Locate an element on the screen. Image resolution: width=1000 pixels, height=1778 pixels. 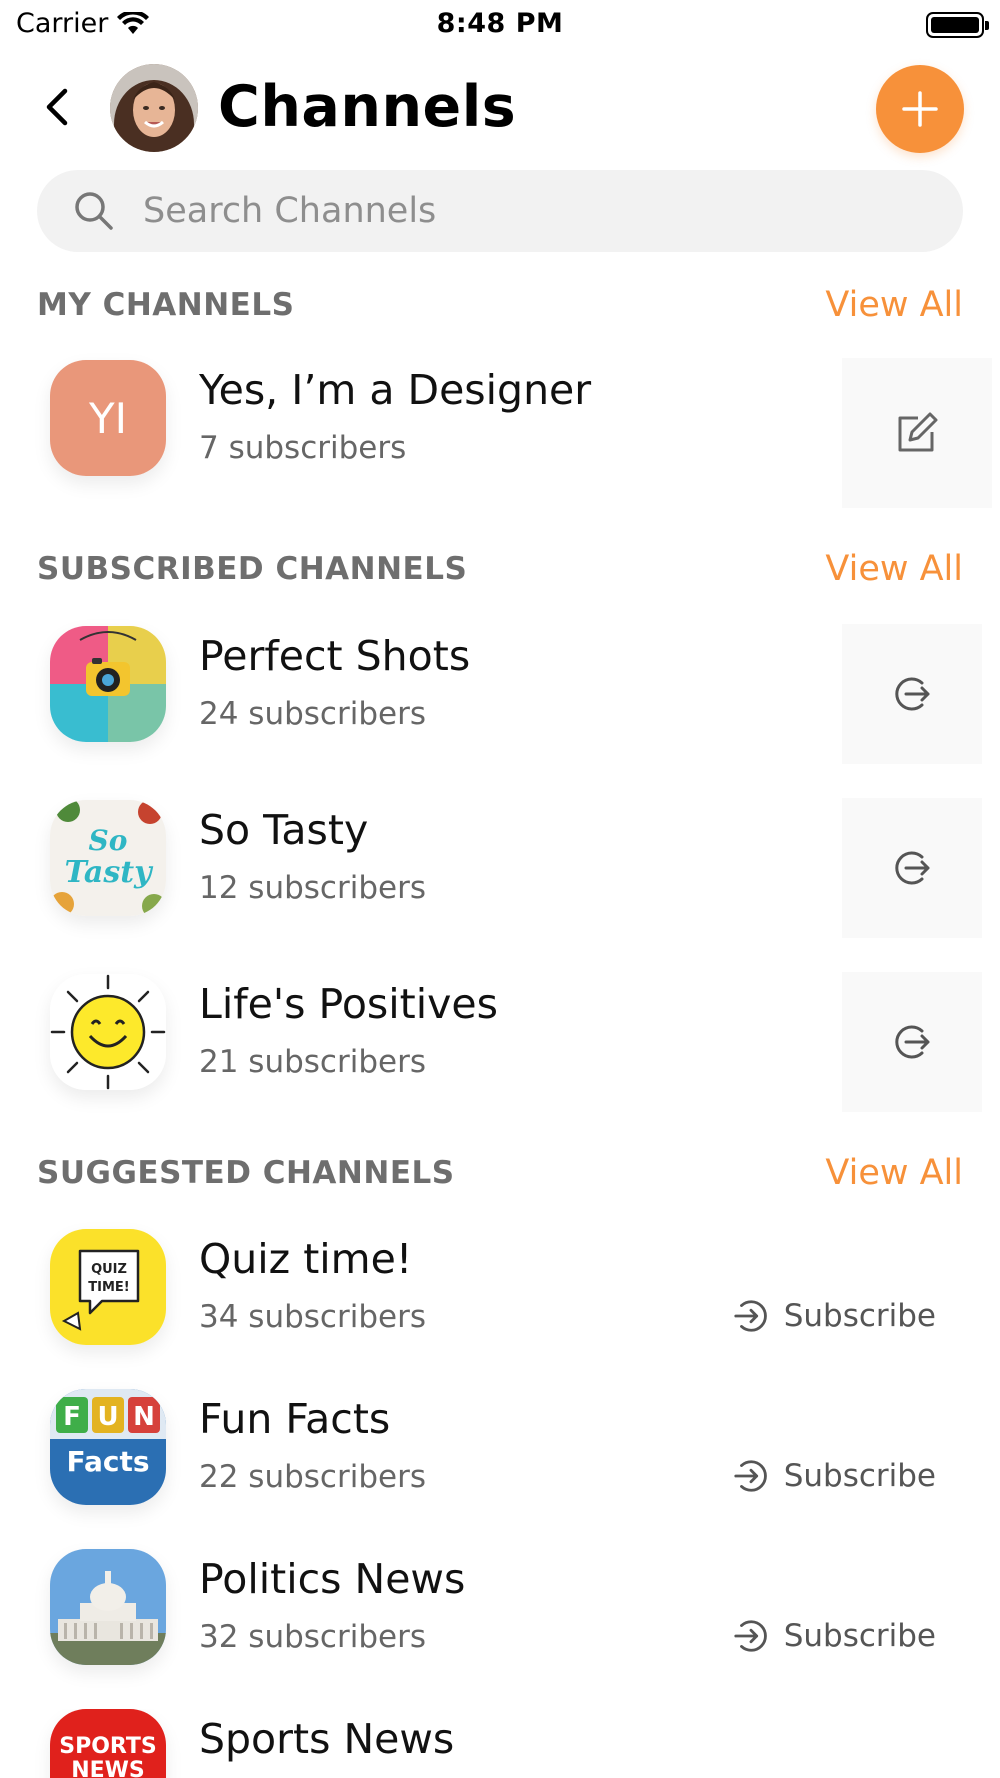
channel-initials: YI is located at coordinates (108, 418).